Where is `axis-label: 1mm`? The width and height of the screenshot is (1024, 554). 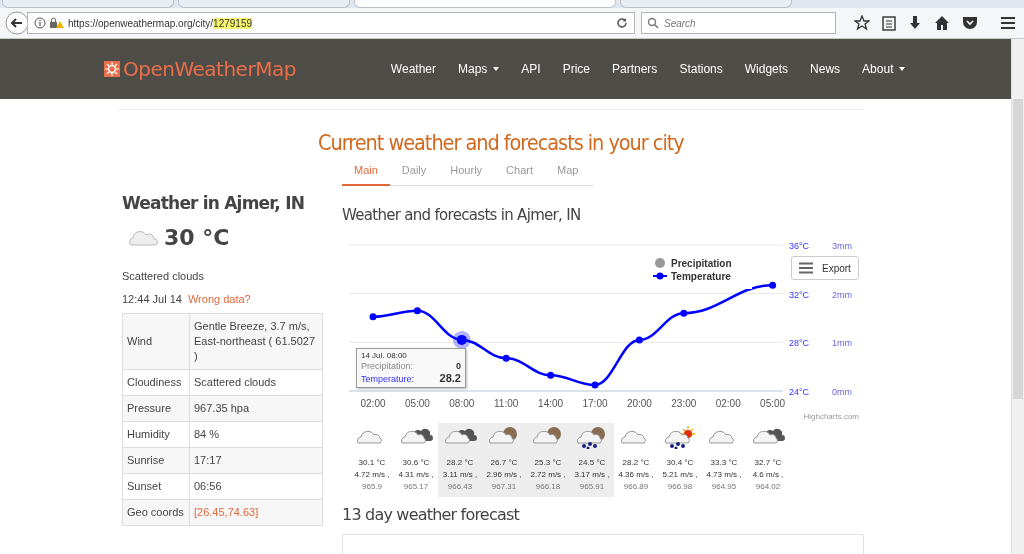 axis-label: 1mm is located at coordinates (842, 343).